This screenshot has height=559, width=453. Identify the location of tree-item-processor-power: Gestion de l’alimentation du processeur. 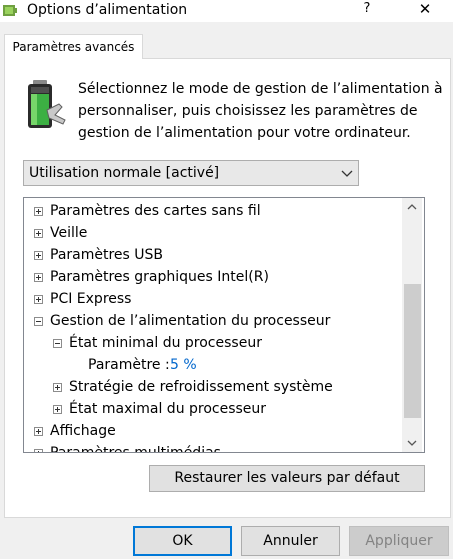
(214, 321).